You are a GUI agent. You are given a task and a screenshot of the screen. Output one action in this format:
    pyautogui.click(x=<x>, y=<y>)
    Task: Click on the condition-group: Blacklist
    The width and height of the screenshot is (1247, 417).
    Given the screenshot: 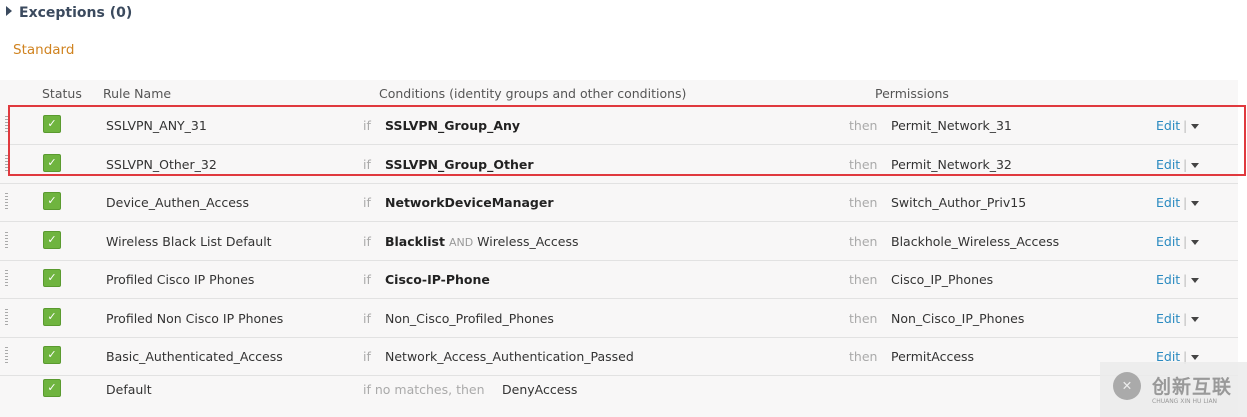 What is the action you would take?
    pyautogui.click(x=415, y=241)
    